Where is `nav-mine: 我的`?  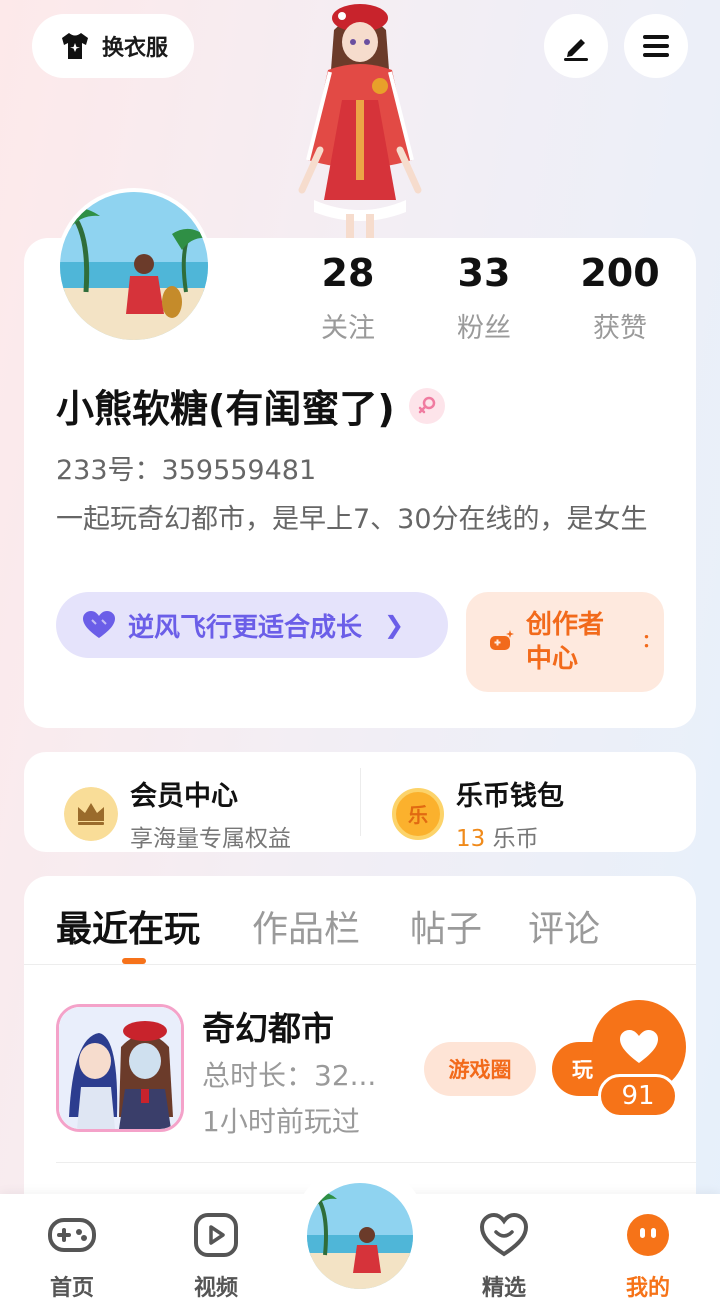 nav-mine: 我的 is located at coordinates (648, 1257).